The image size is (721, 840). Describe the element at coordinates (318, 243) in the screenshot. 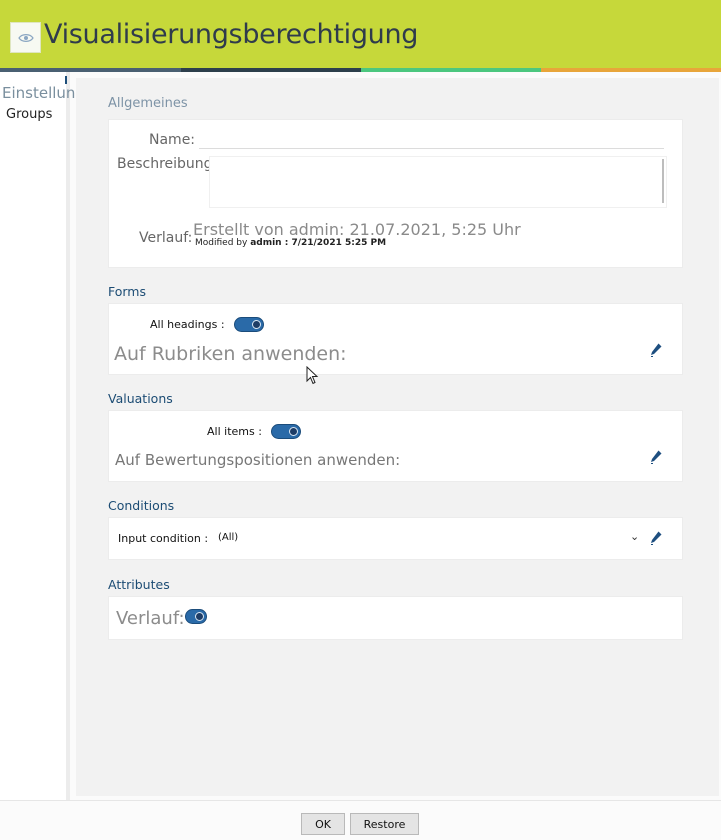

I see `history-modified-detail: admin : 7/21/2021 5:25 PM` at that location.